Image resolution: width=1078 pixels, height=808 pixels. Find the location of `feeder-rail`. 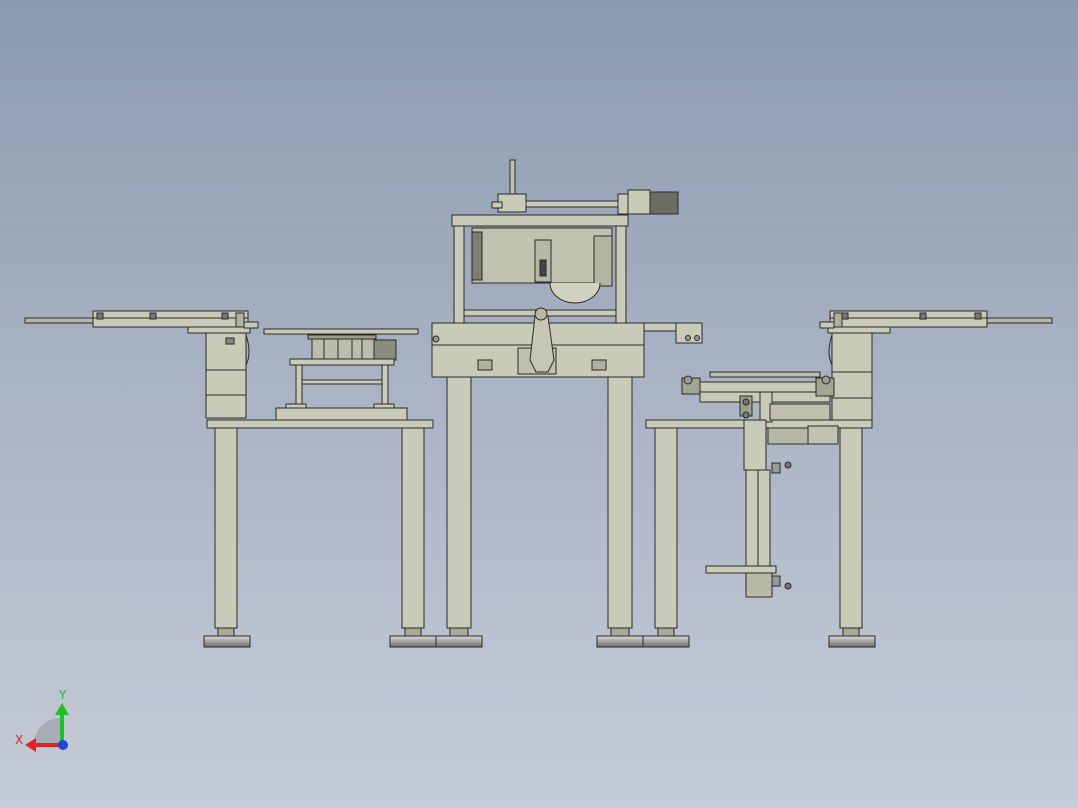

feeder-rail is located at coordinates (908, 319).